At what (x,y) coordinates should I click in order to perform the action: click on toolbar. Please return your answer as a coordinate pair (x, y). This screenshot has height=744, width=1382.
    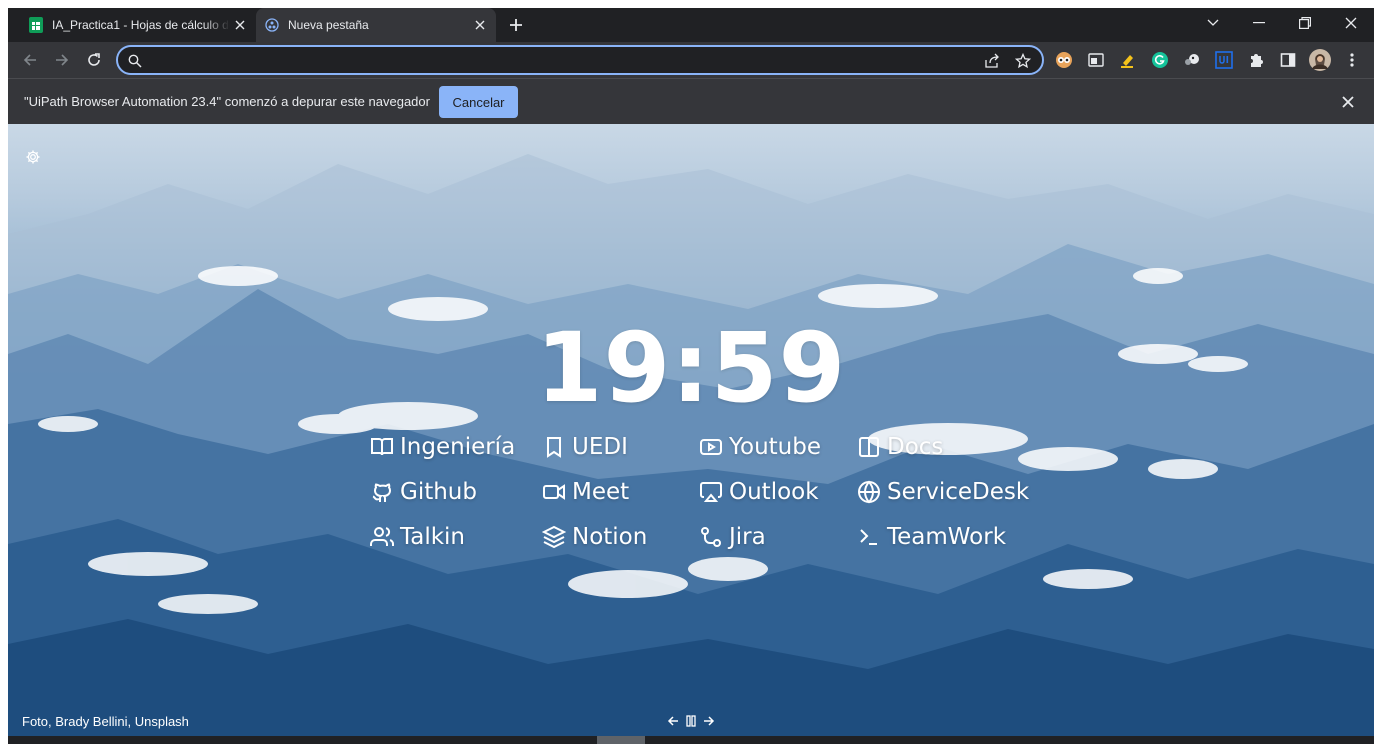
    Looking at the image, I should click on (691, 60).